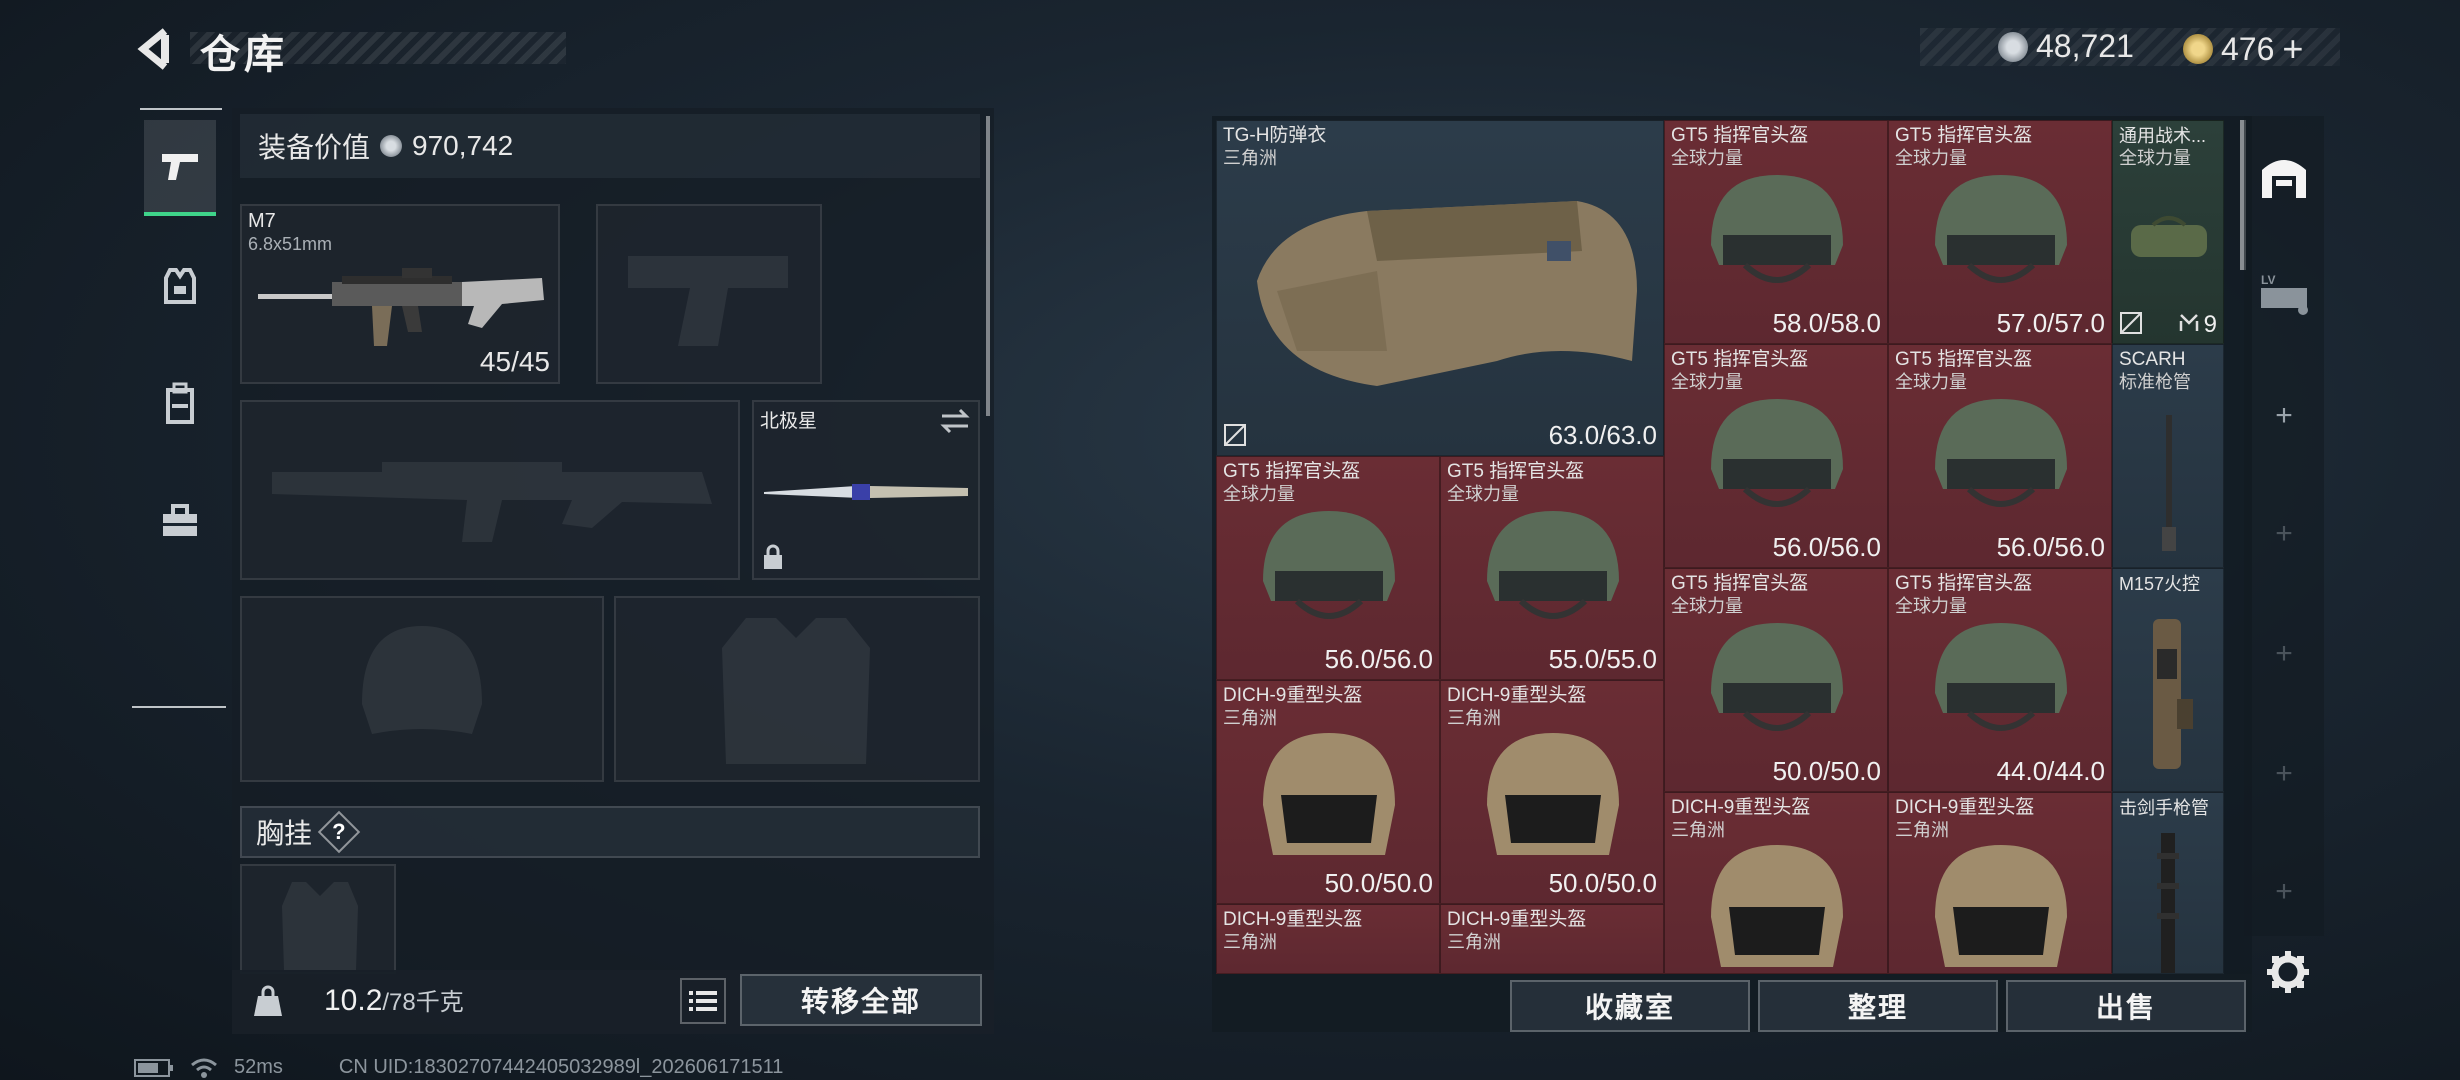  Describe the element at coordinates (866, 490) in the screenshot. I see `melee-slot: 北极星` at that location.